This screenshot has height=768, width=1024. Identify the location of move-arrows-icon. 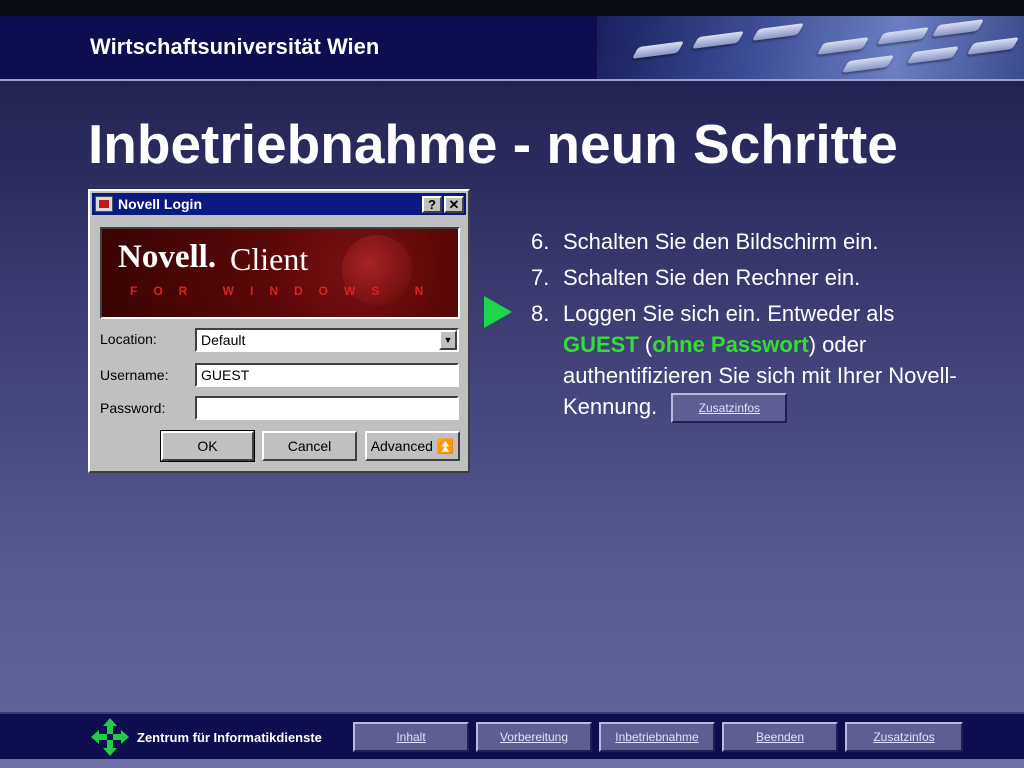
(110, 737).